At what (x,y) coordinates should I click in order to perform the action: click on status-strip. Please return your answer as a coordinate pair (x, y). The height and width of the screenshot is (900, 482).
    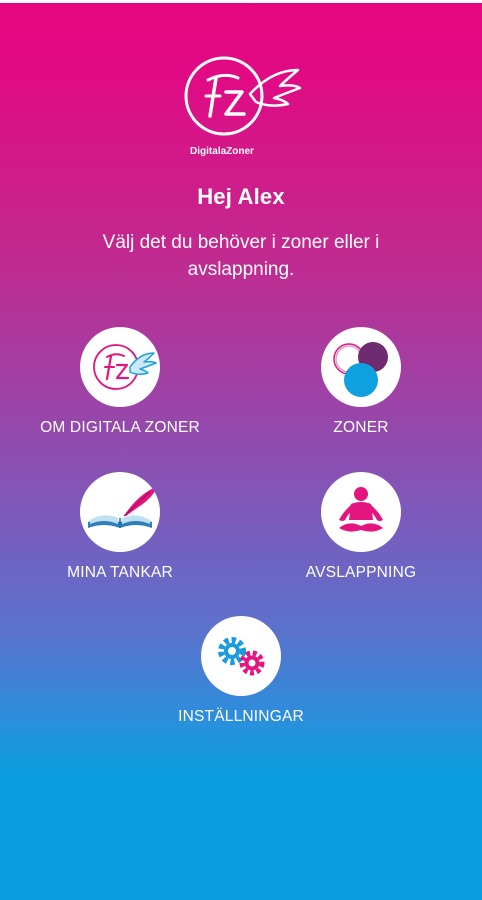
    Looking at the image, I should click on (241, 1).